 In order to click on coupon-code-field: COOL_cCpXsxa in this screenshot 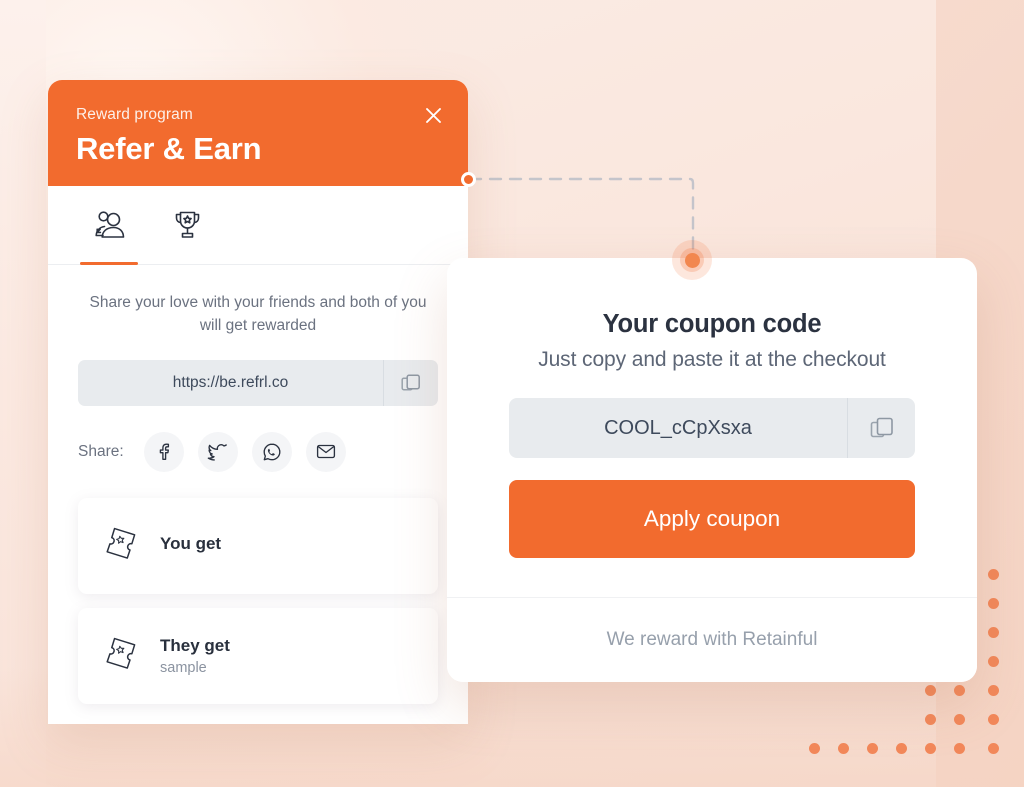, I will do `click(712, 428)`.